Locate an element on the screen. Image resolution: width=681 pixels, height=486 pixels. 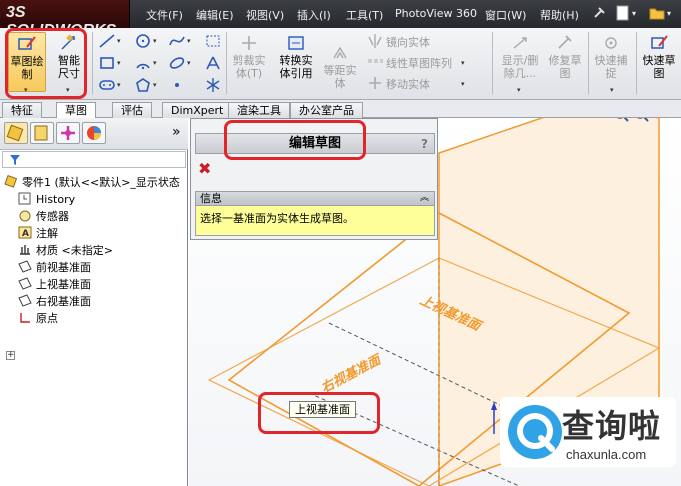
relations-icon is located at coordinates (520, 43).